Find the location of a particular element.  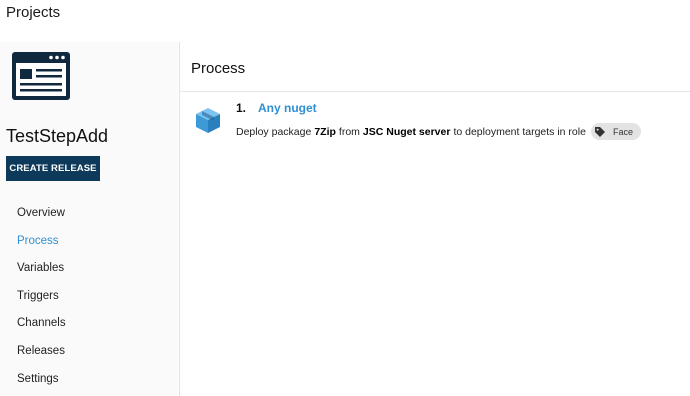

project-name: TestStepAdd is located at coordinates (57, 136).